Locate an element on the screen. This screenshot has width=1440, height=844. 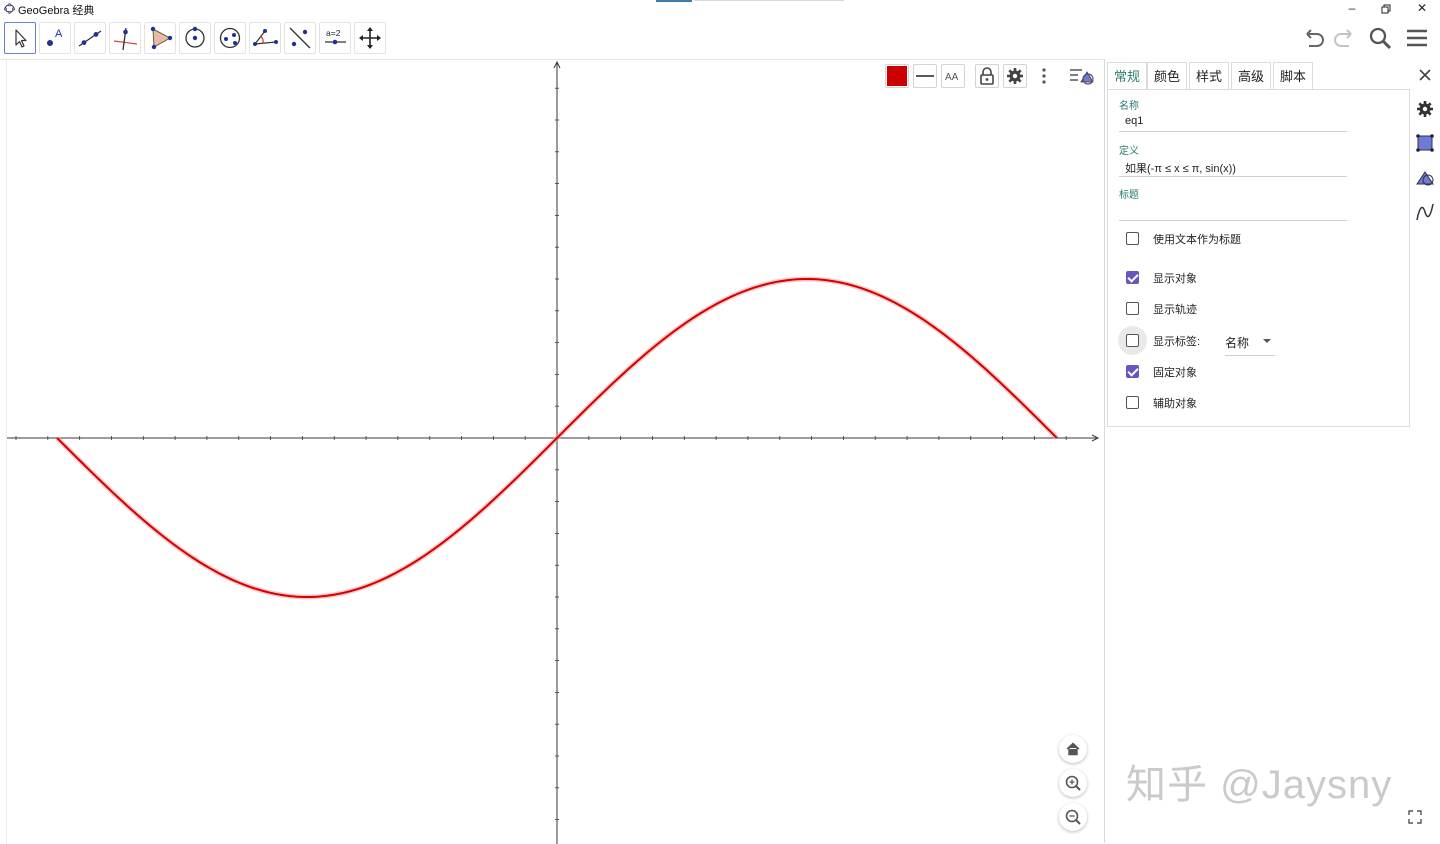
side-function-button is located at coordinates (1425, 212).